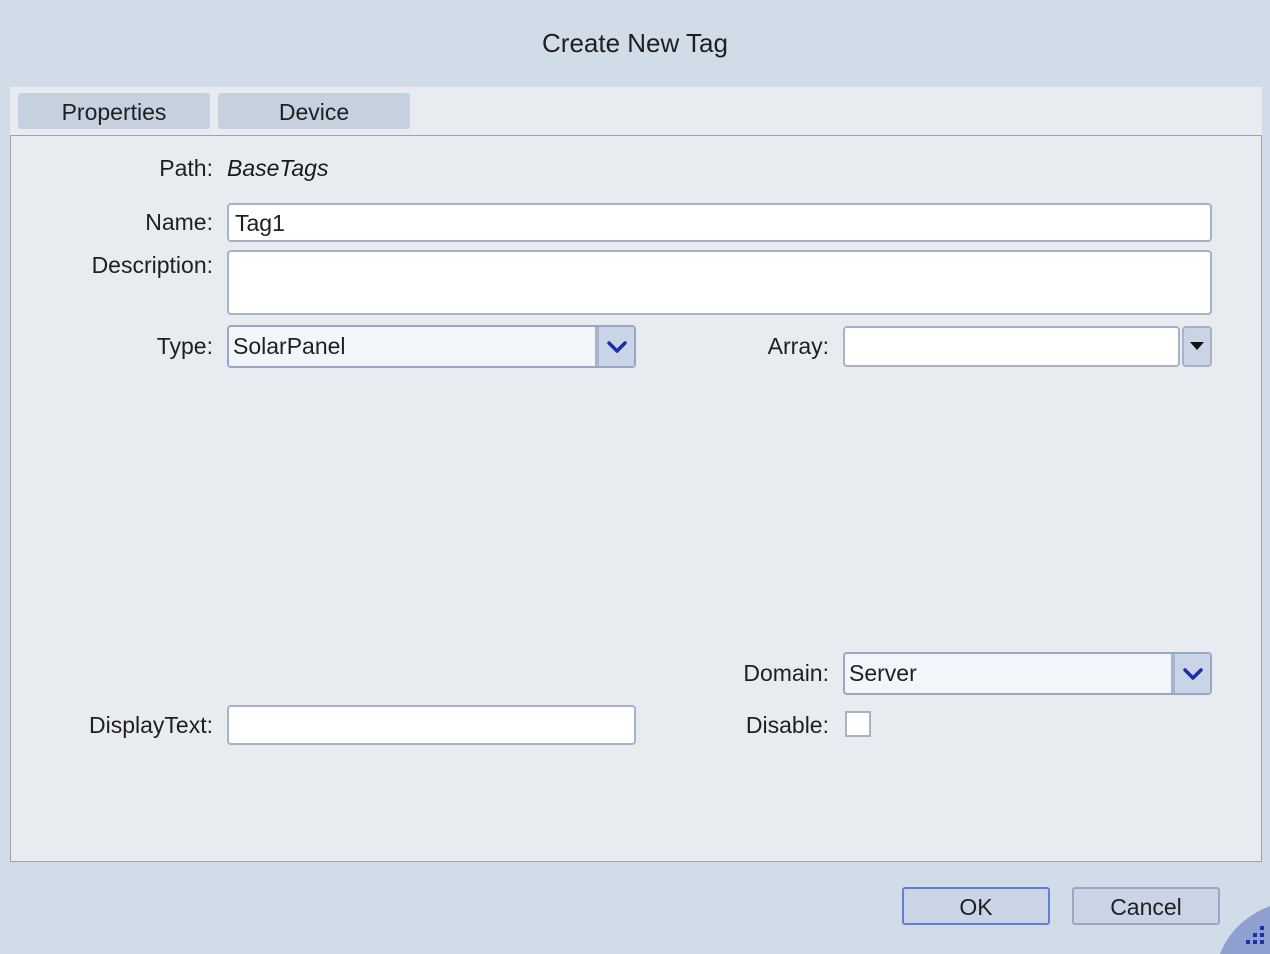  What do you see at coordinates (114, 111) in the screenshot?
I see `tab-properties: Properties` at bounding box center [114, 111].